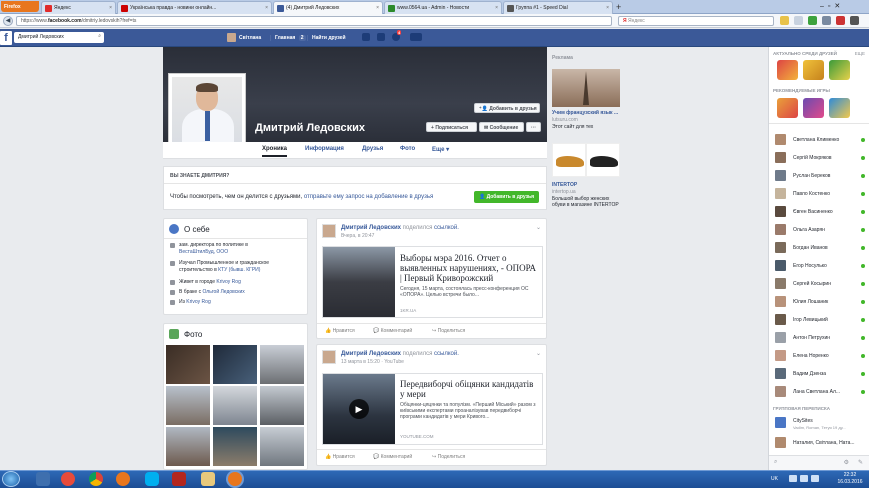 The height and width of the screenshot is (488, 869). I want to click on tab-friends: Друзья, so click(372, 149).